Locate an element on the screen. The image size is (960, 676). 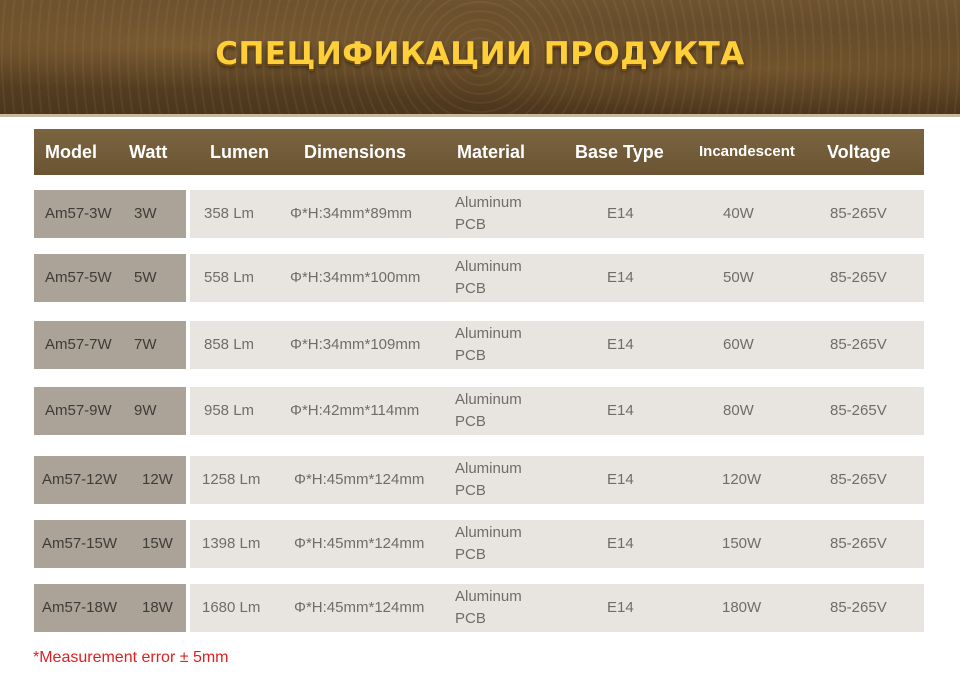
model-cell-group: Am57-7W 7W is located at coordinates (110, 345).